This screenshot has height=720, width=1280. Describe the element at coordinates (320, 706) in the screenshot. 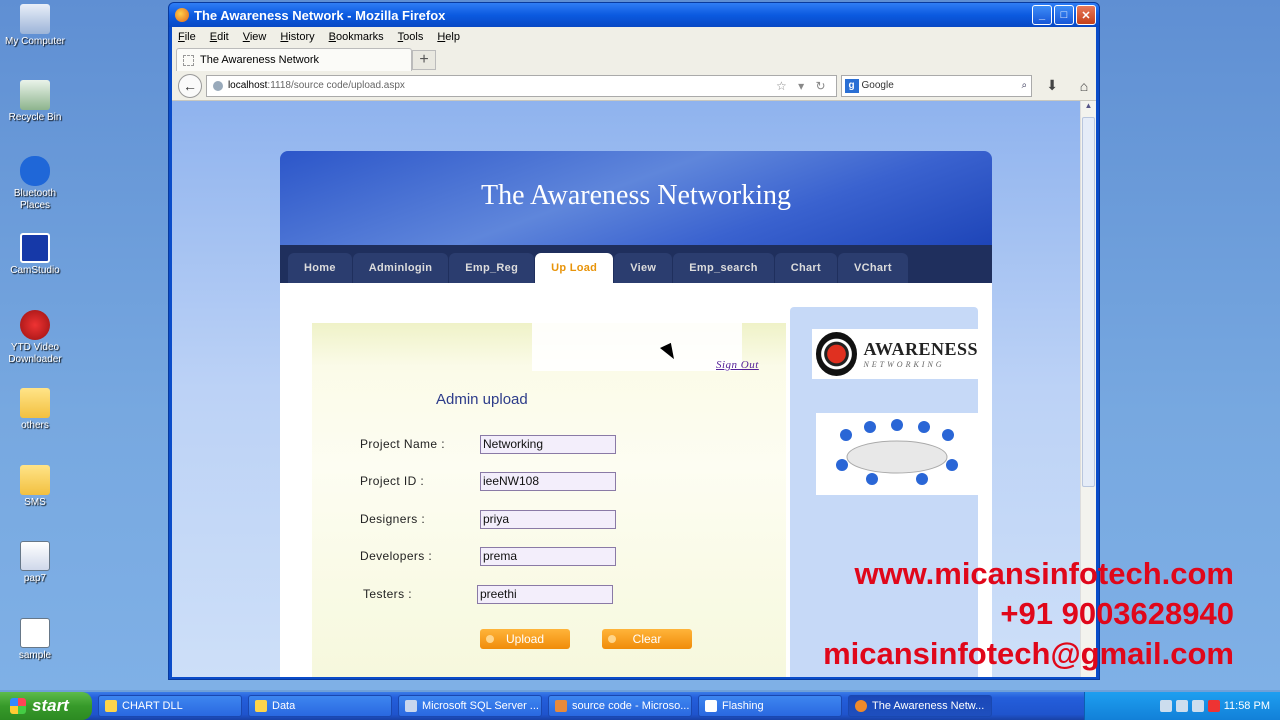

I see `task-data: Data` at that location.